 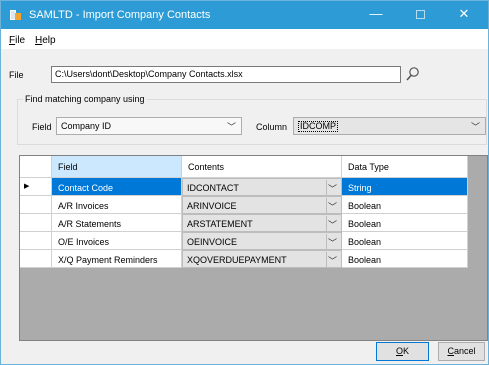 What do you see at coordinates (464, 15) in the screenshot?
I see `close-button: ✕` at bounding box center [464, 15].